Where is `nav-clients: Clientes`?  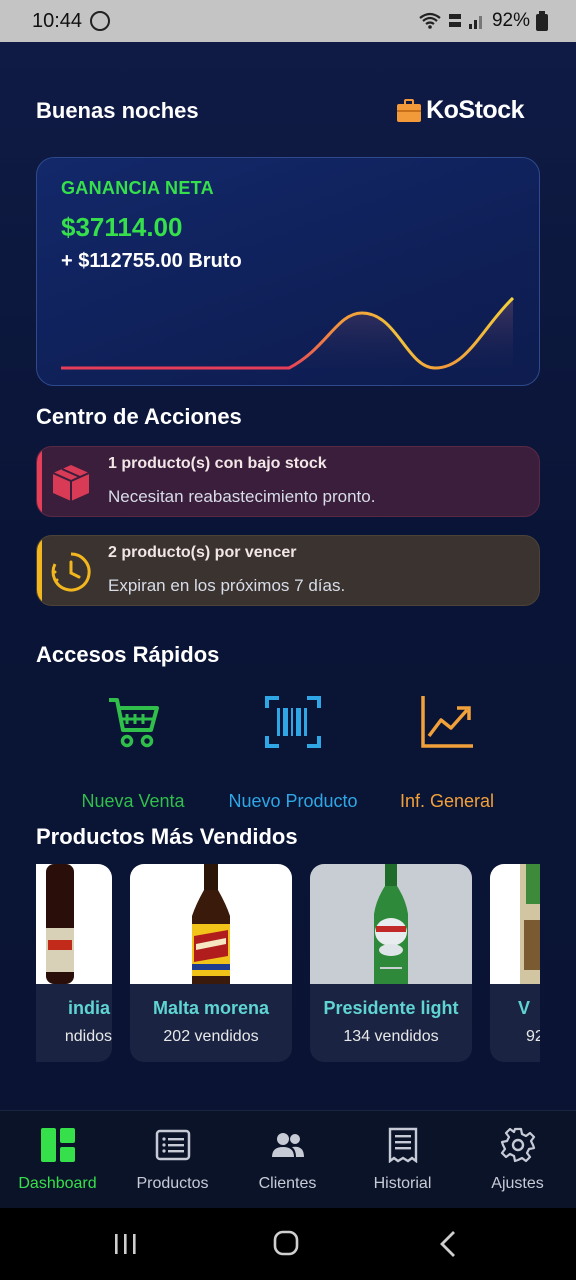
nav-clients: Clientes is located at coordinates (287, 1159).